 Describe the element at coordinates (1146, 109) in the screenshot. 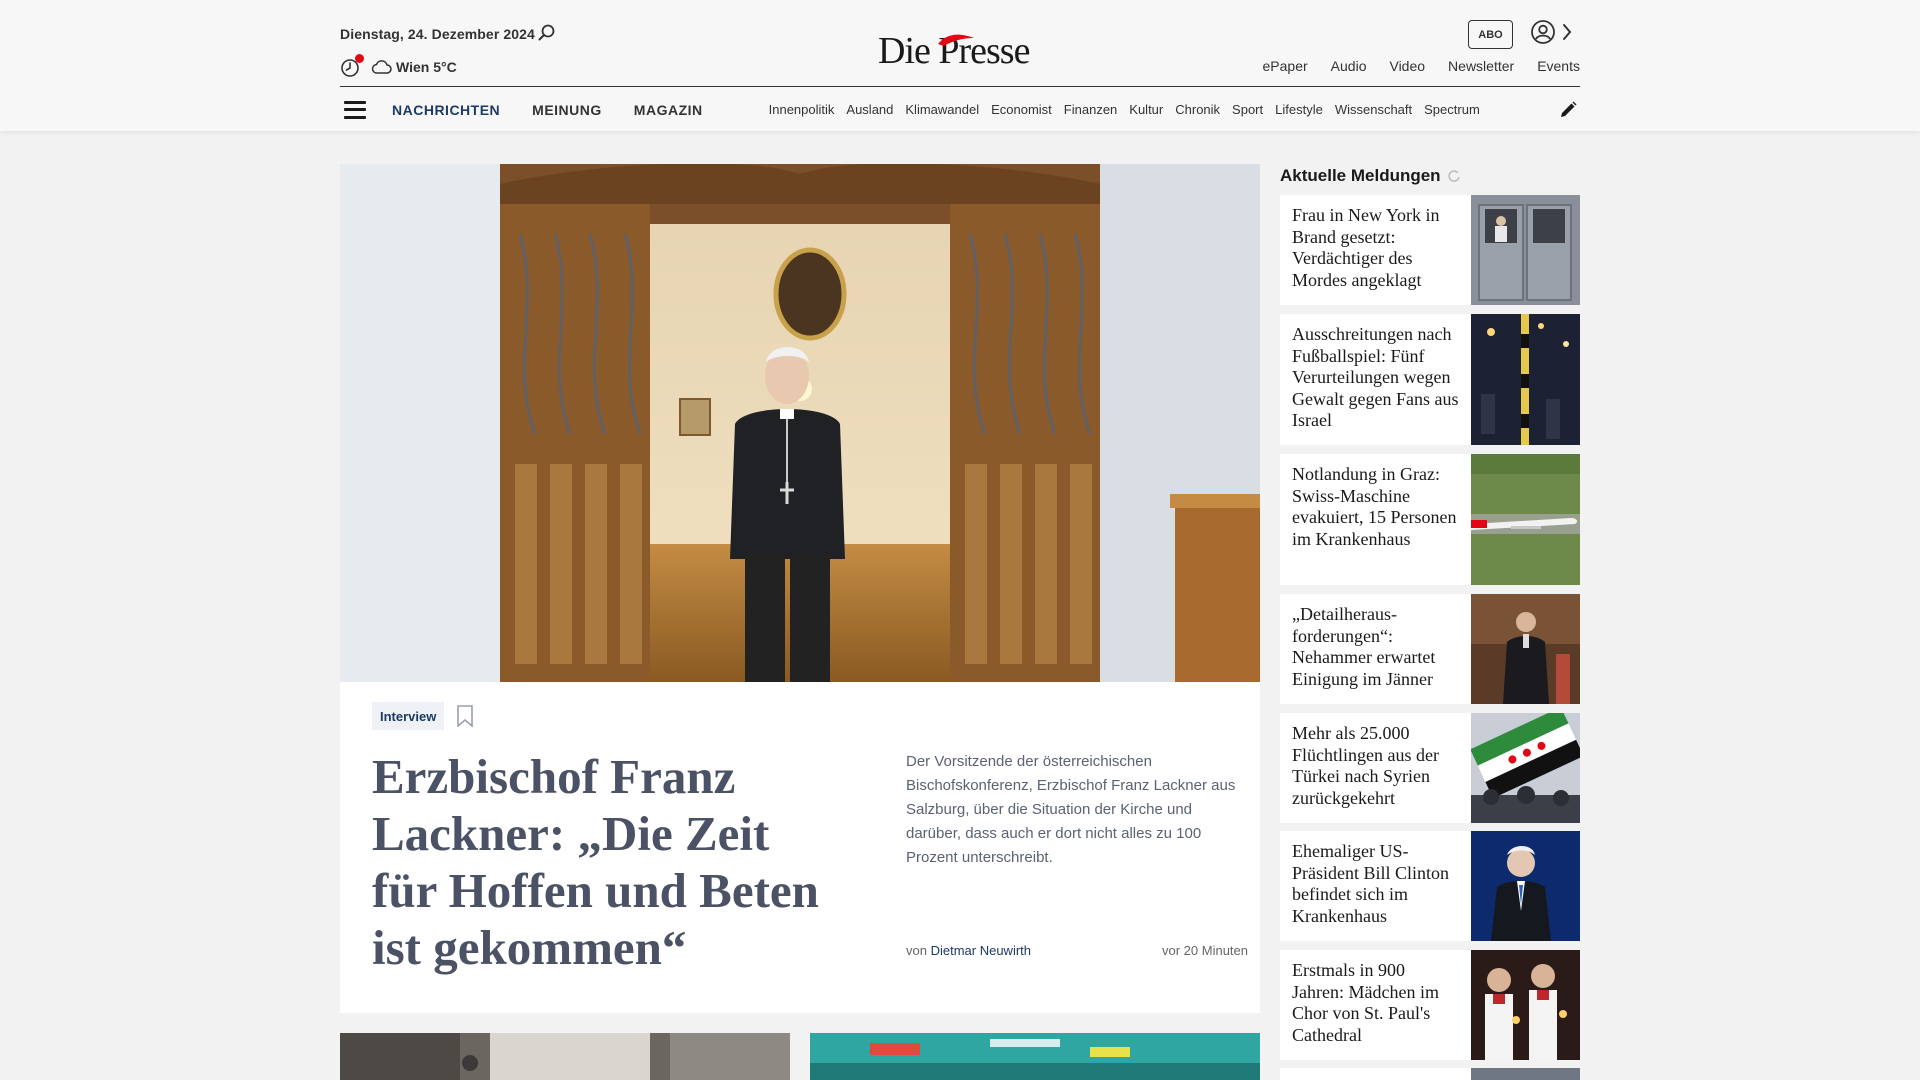

I see `nav-kultur: Kultur` at that location.